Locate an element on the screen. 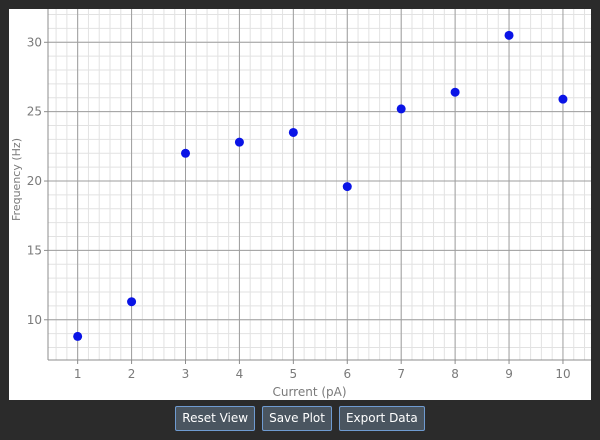  y-tick-label: 15 is located at coordinates (34, 250).